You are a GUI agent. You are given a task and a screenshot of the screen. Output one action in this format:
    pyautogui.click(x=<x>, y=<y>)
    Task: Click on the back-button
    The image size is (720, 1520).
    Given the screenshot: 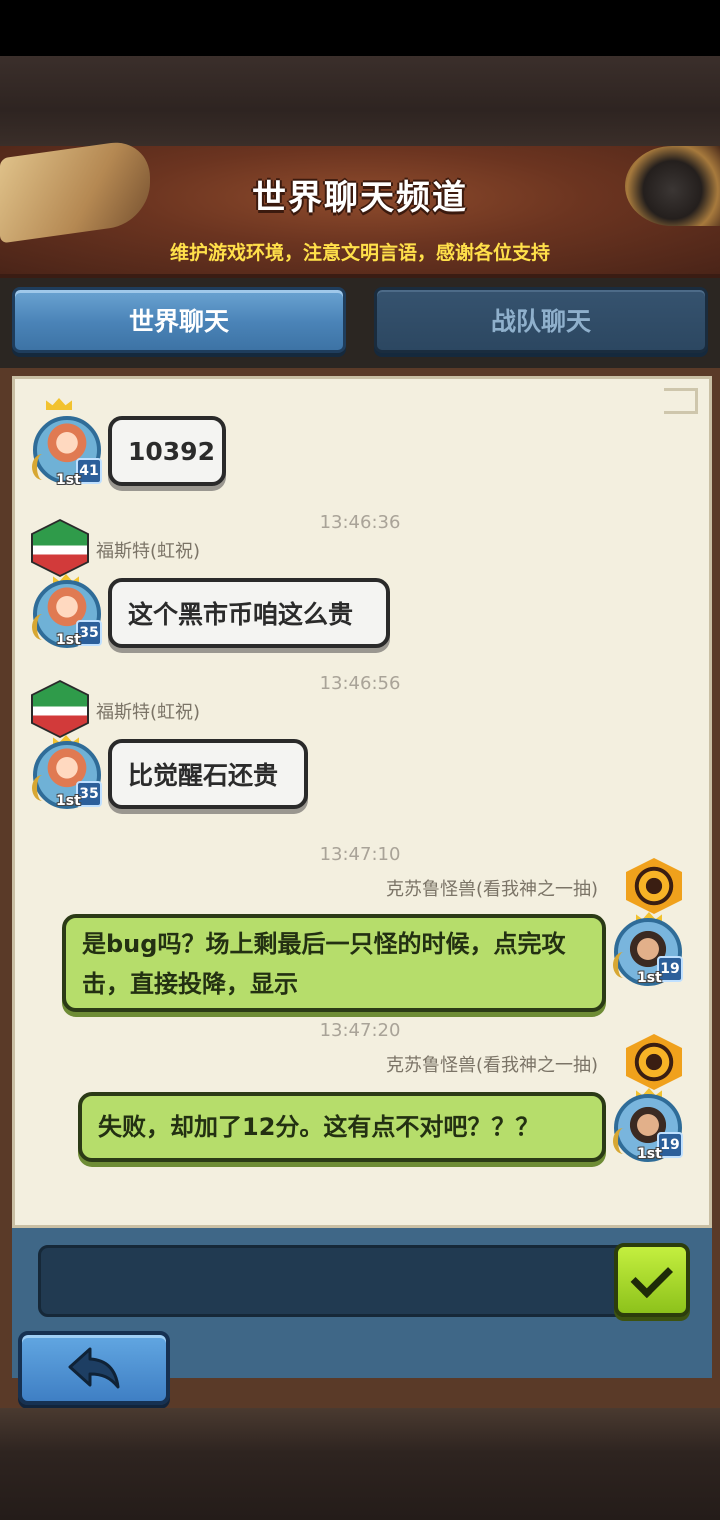 What is the action you would take?
    pyautogui.click(x=94, y=1368)
    